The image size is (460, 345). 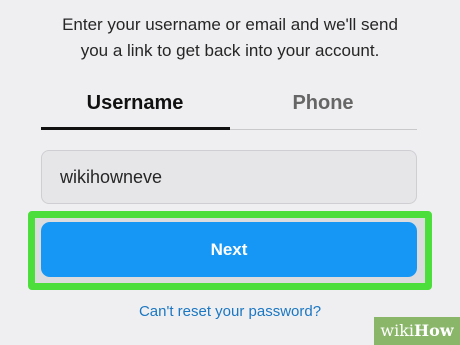 I want to click on active-tab-indicator, so click(x=135, y=128).